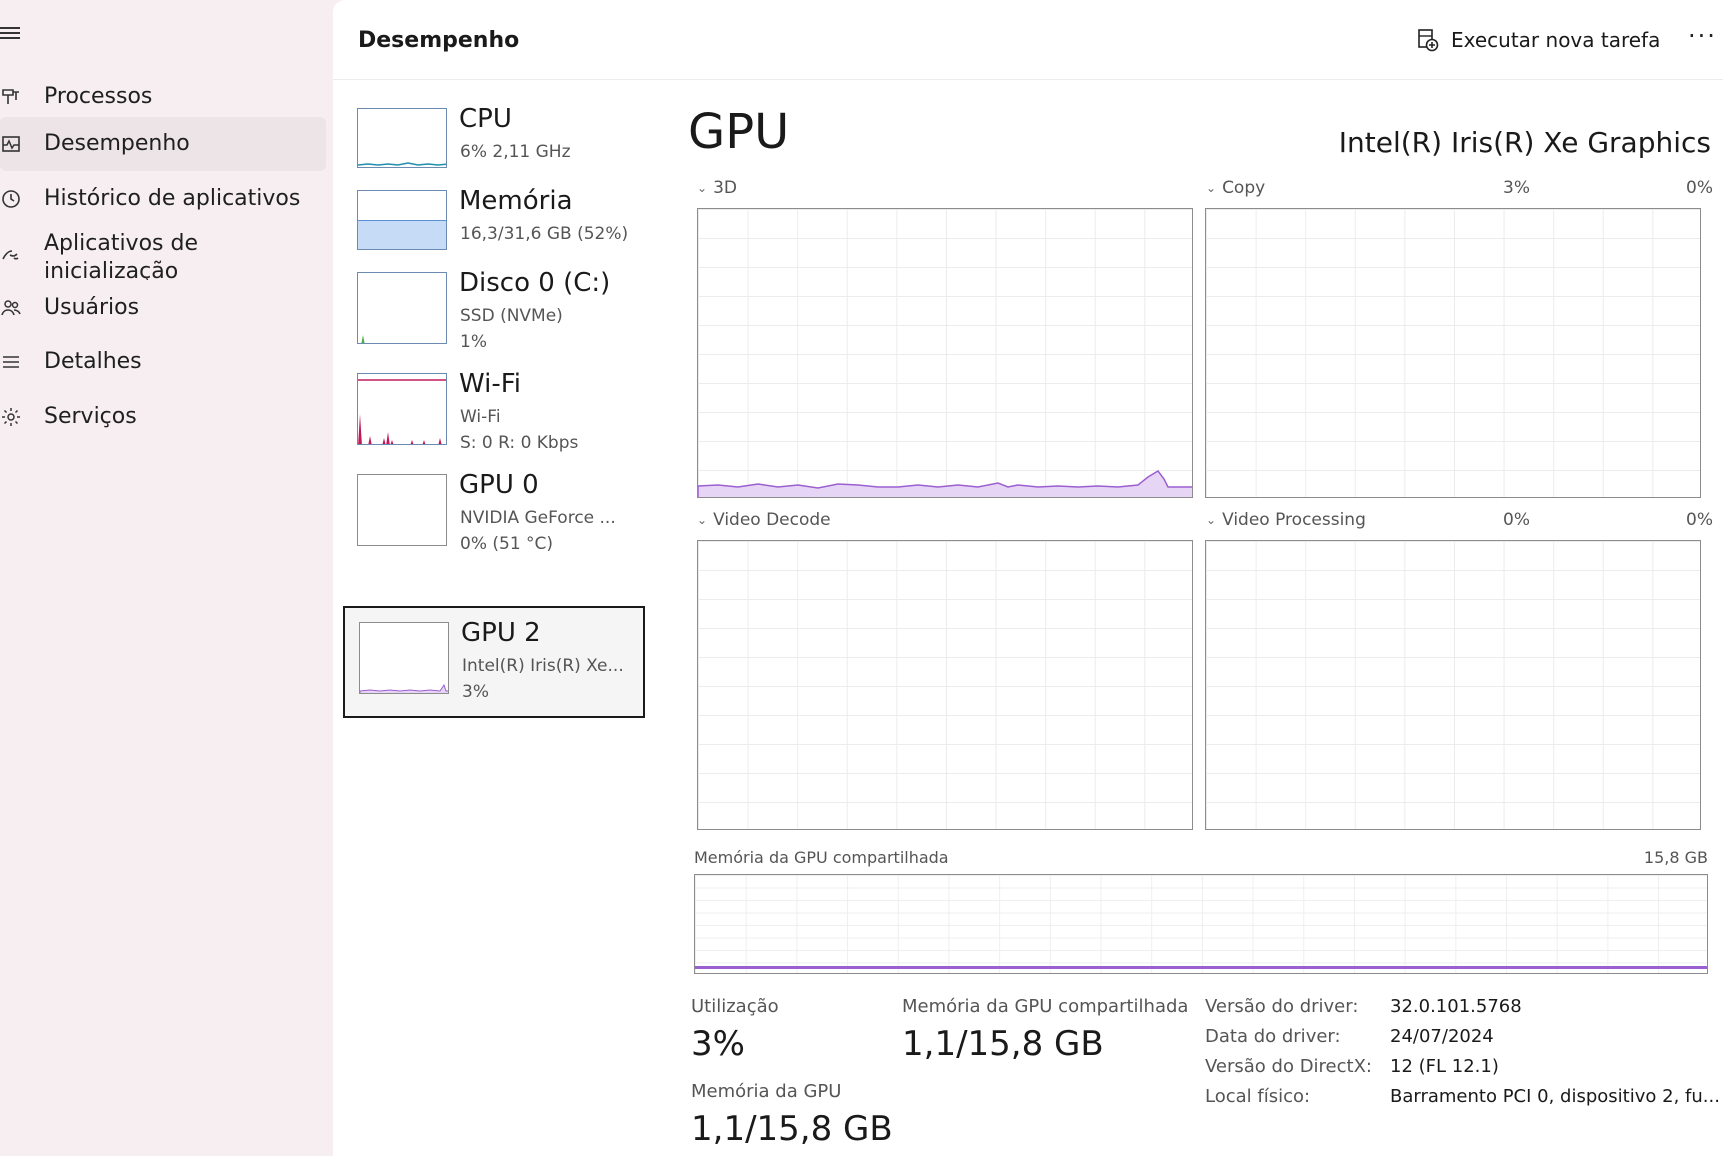  Describe the element at coordinates (501, 633) in the screenshot. I see `device-name: GPU 2` at that location.